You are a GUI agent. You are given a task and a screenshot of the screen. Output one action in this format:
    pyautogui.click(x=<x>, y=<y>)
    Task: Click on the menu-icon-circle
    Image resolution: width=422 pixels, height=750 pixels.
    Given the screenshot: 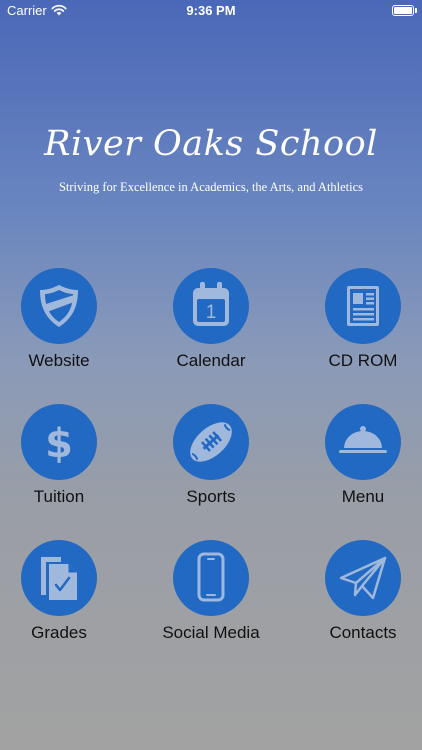 What is the action you would take?
    pyautogui.click(x=363, y=442)
    